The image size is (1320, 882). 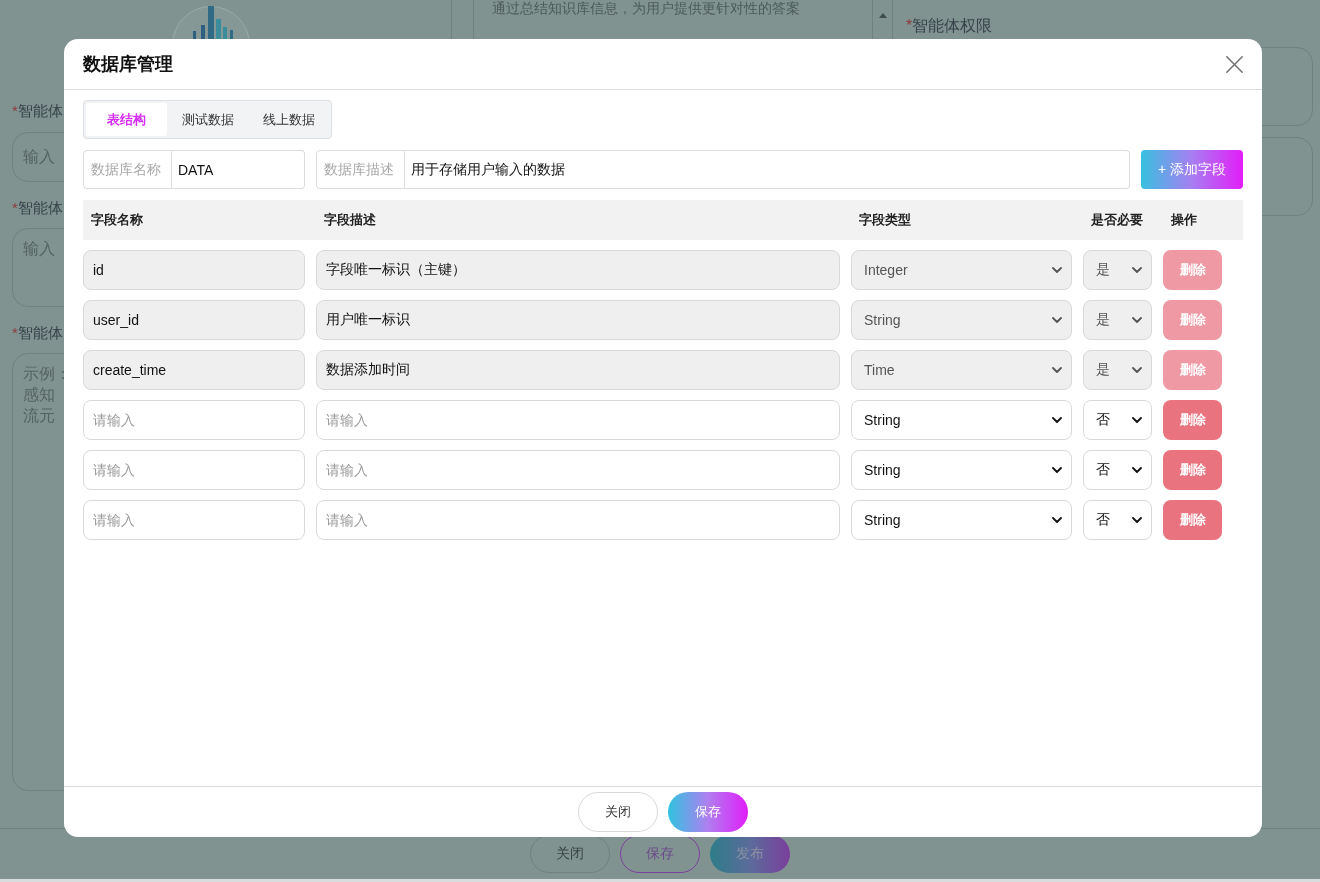 What do you see at coordinates (126, 119) in the screenshot?
I see `tab: 表结构` at bounding box center [126, 119].